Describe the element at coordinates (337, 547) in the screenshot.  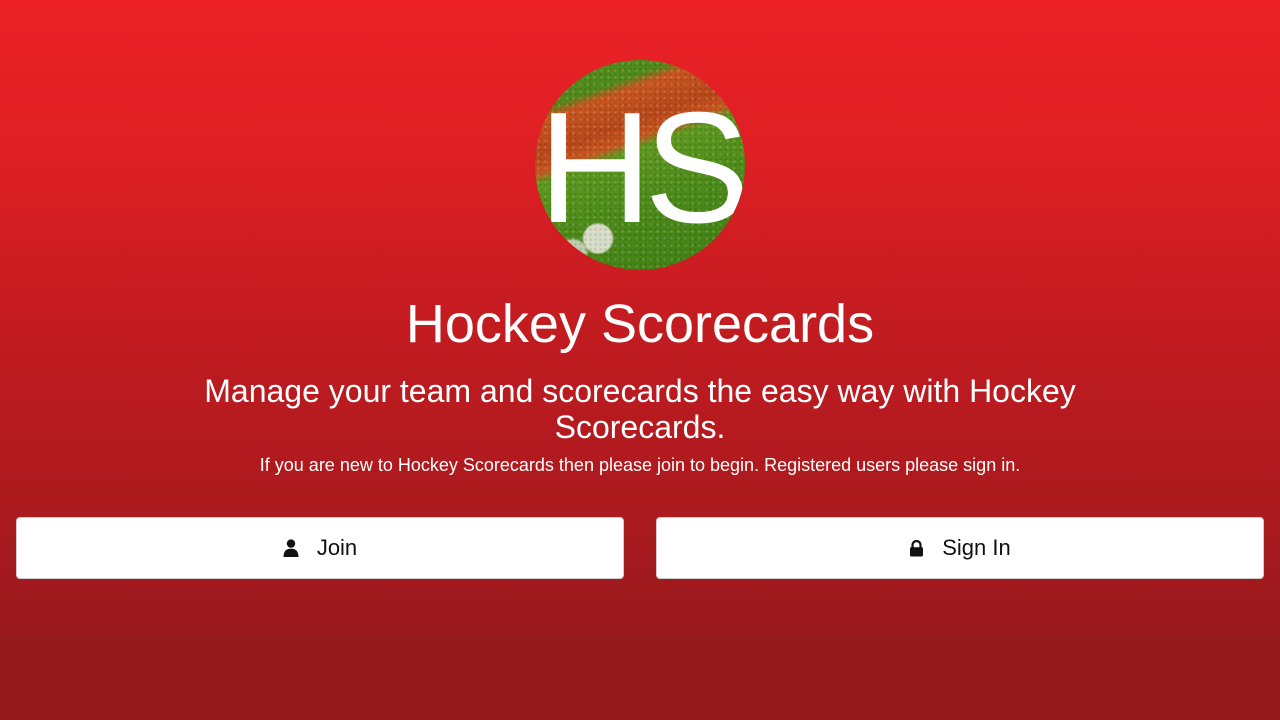
I see `join-label: Join` at that location.